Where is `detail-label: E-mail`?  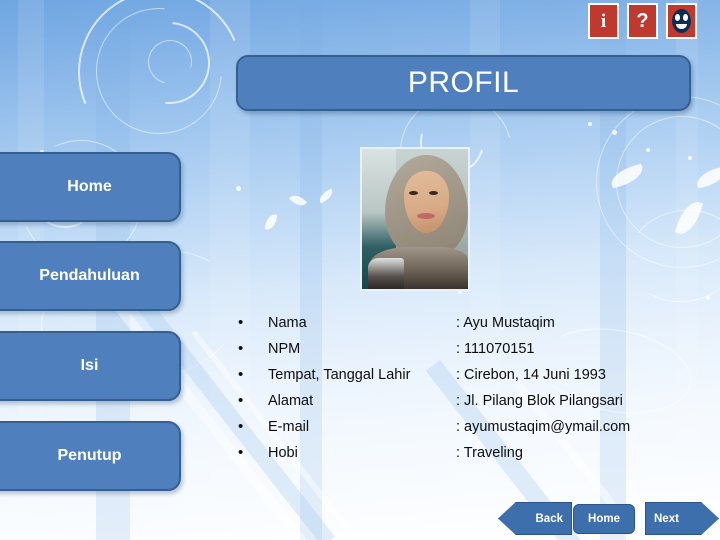 detail-label: E-mail is located at coordinates (289, 427).